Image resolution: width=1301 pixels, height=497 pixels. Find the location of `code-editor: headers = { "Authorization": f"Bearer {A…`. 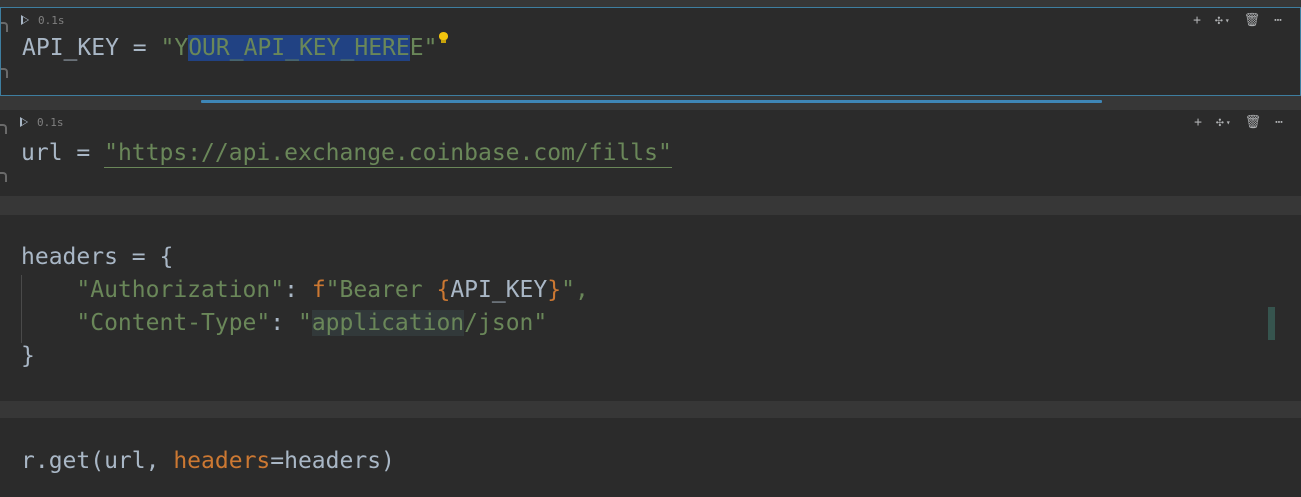

code-editor: headers = { "Authorization": f"Bearer {A… is located at coordinates (305, 307).